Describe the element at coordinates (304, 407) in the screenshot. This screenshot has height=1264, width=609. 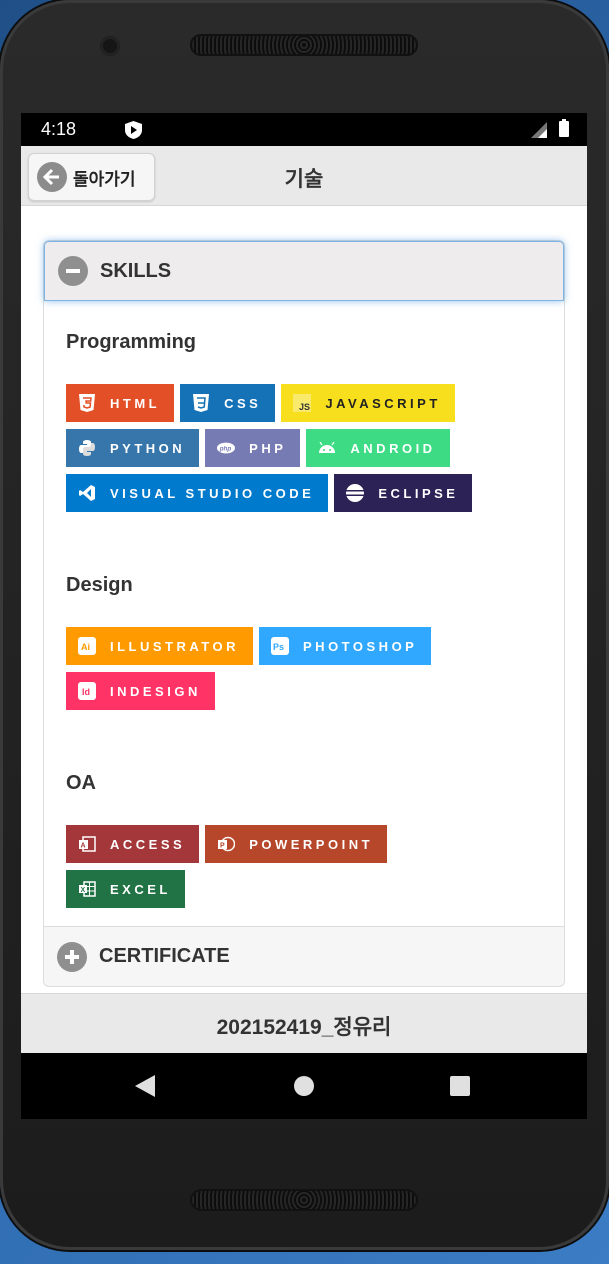
I see `svg-text: JS` at that location.